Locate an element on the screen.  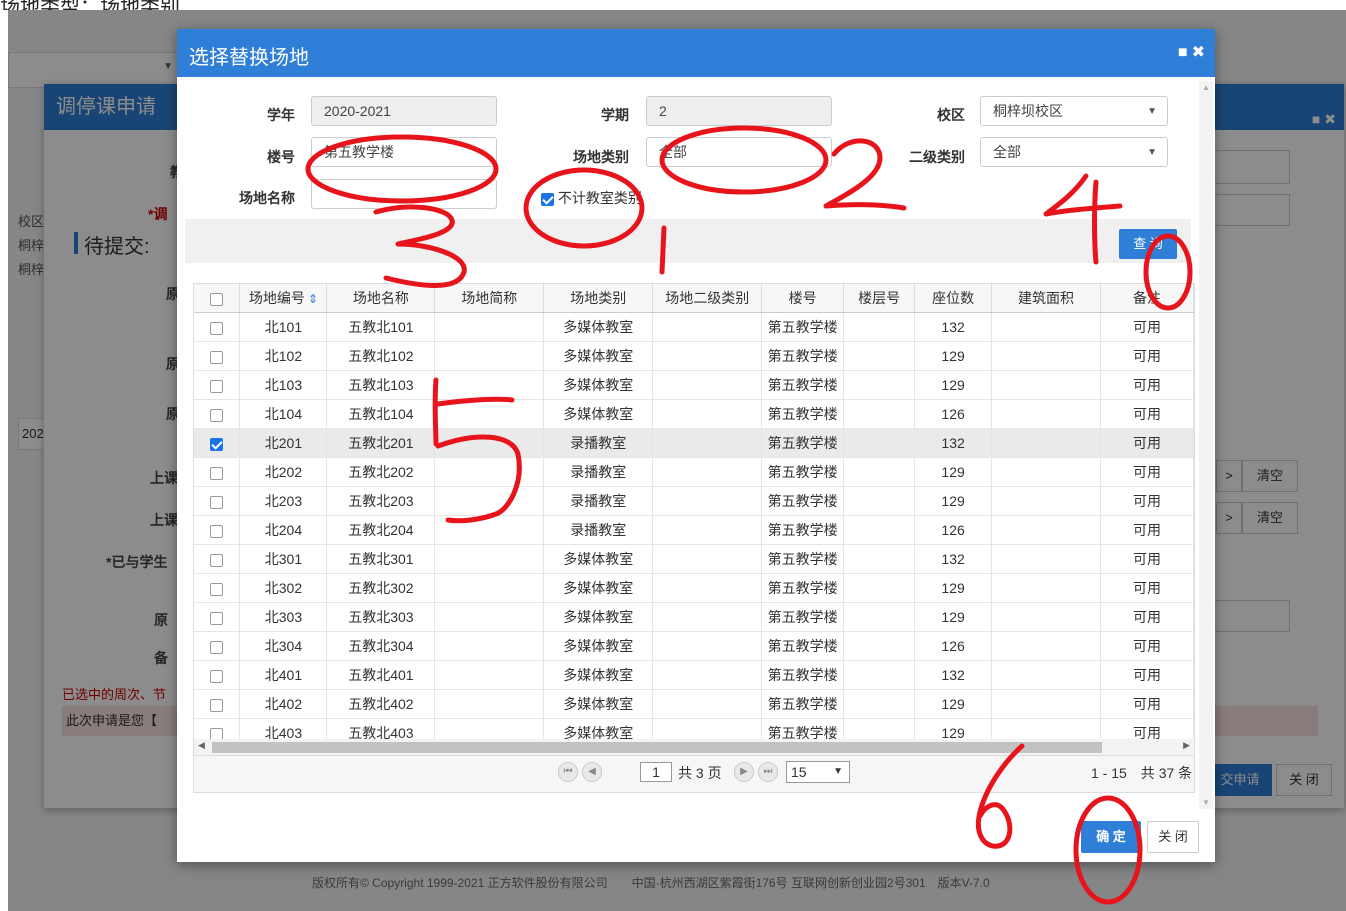
table-row: 北201 五教北201 录播教室 第五教学楼 132 可用 is located at coordinates (694, 443).